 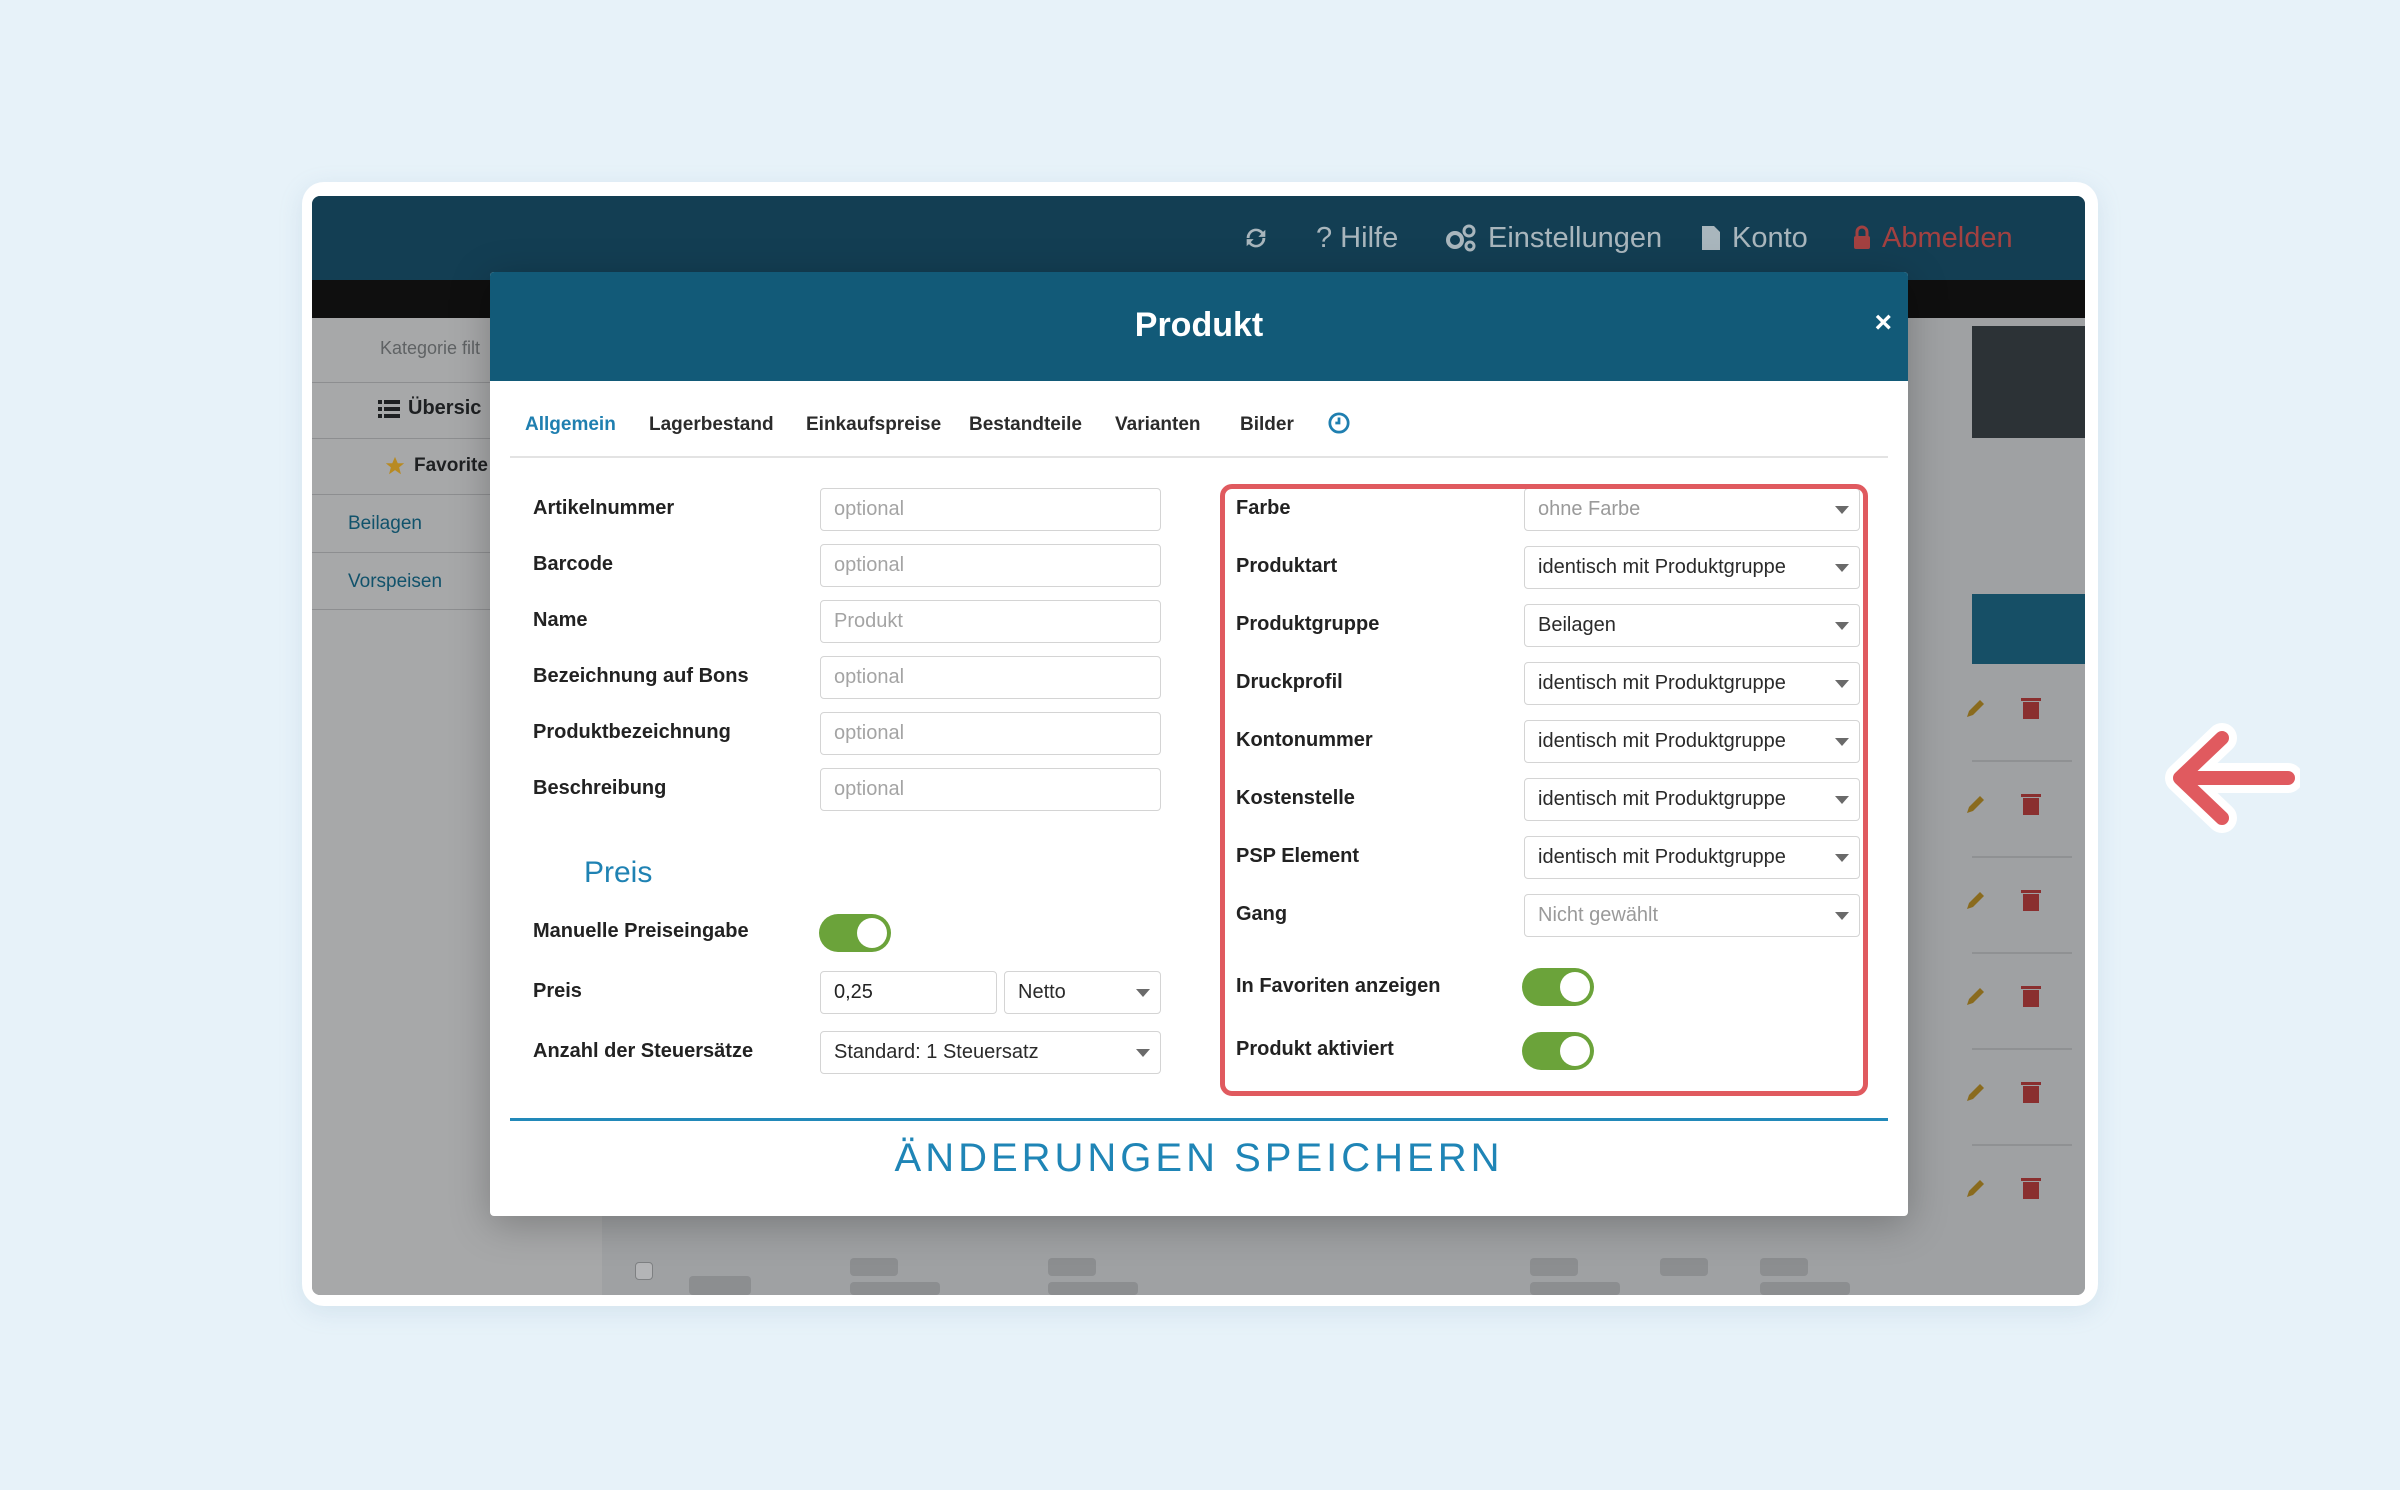 What do you see at coordinates (618, 872) in the screenshot?
I see `price-section-title: Preis` at bounding box center [618, 872].